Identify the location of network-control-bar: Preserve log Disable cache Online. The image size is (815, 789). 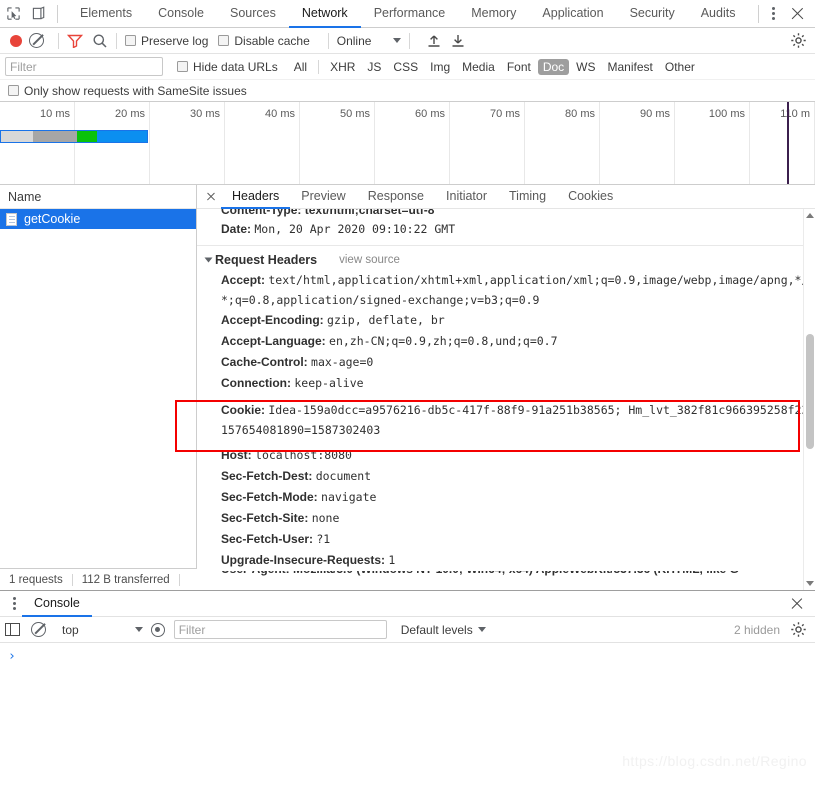
(407, 41).